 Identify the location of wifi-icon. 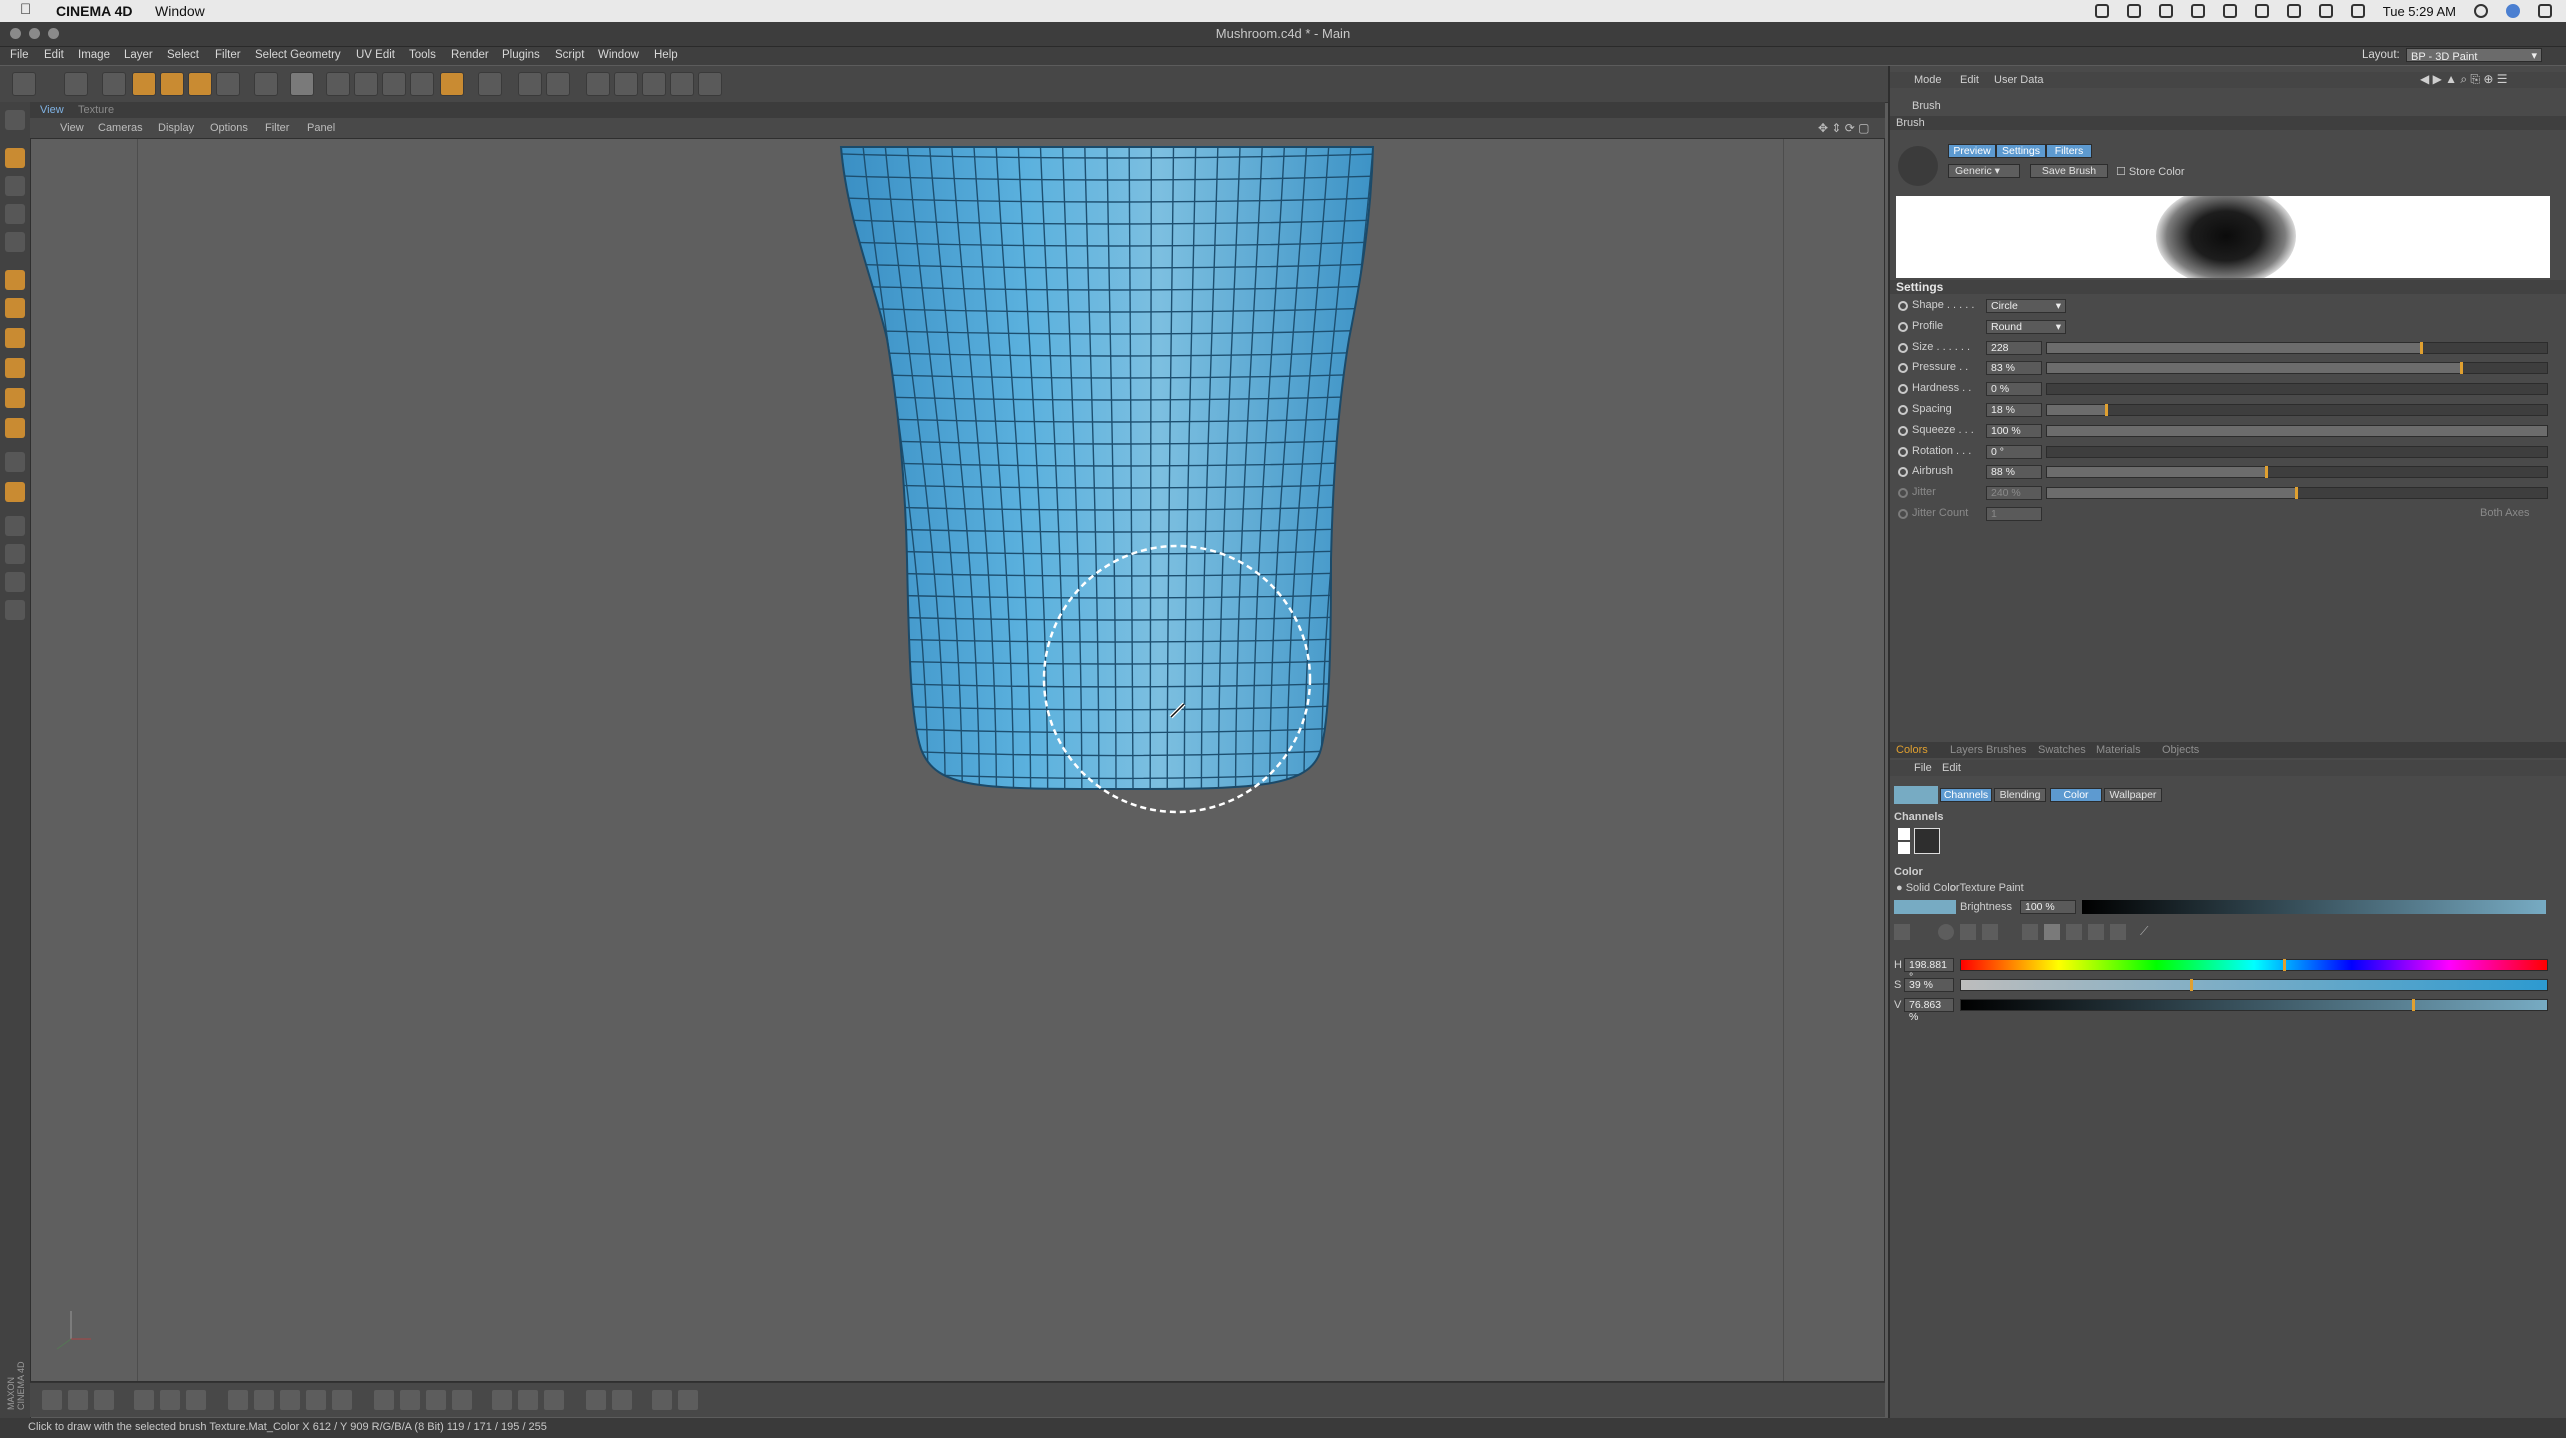
(2293, 11).